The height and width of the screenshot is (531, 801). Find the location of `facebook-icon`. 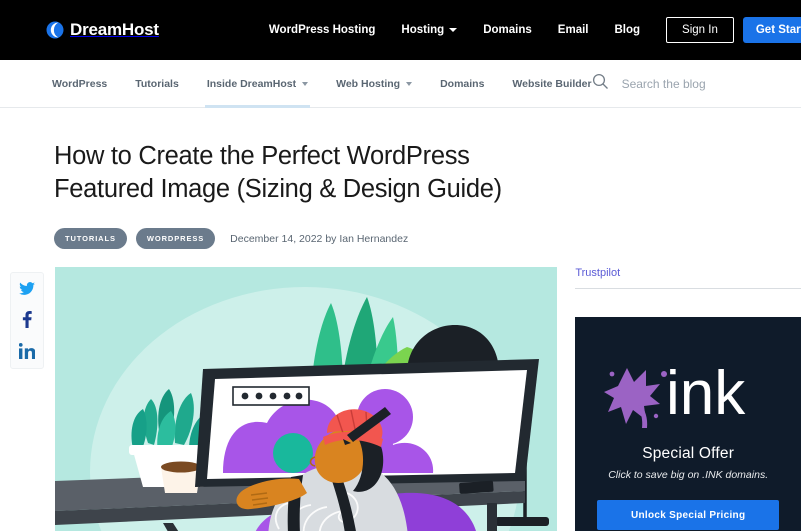

facebook-icon is located at coordinates (27, 321).